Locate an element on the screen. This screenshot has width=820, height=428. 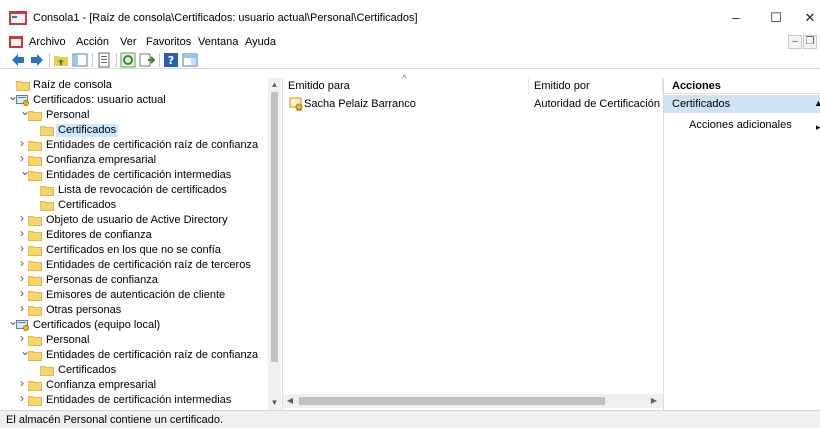
menu-favoritos: Favoritos is located at coordinates (168, 42).